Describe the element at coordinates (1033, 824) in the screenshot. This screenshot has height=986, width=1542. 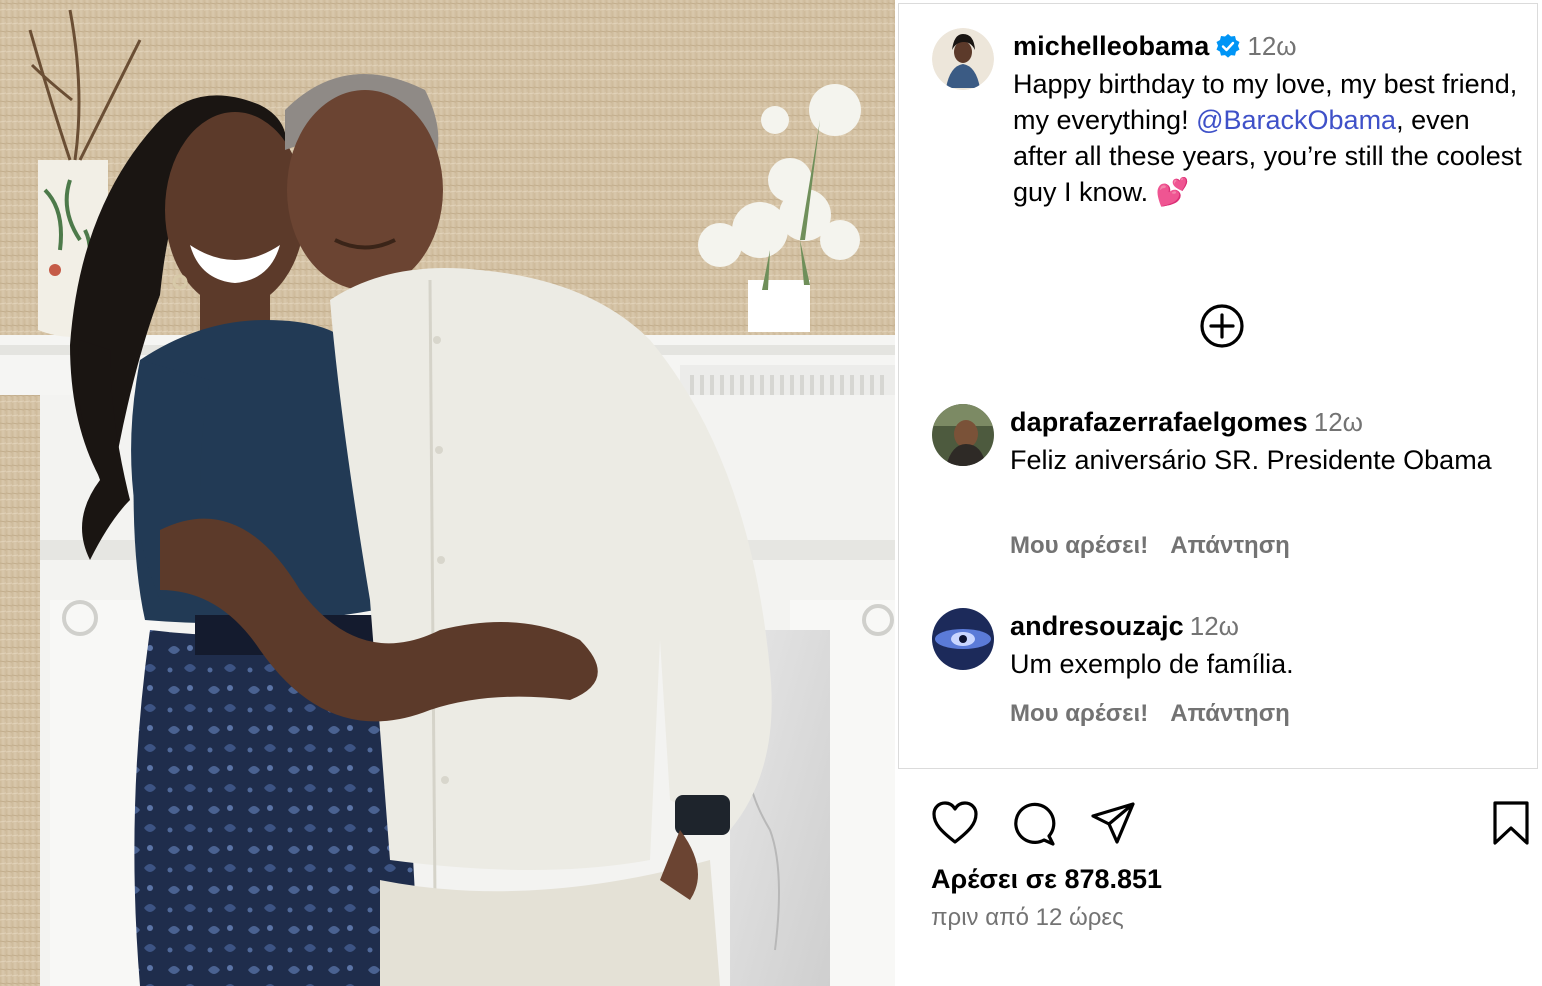
I see `comment-icon` at that location.